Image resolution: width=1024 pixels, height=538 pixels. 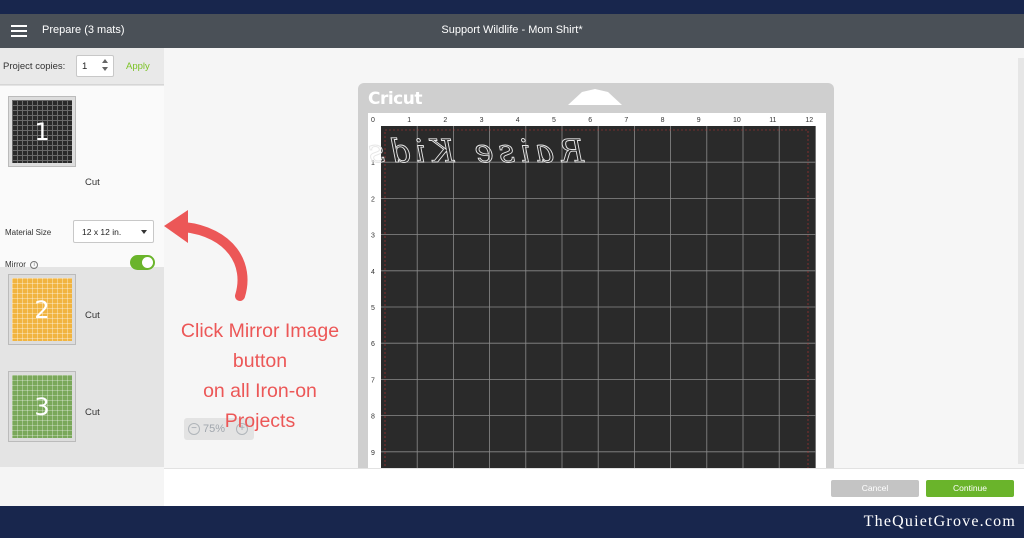 What do you see at coordinates (260, 361) in the screenshot?
I see `annotation-line-2: button` at bounding box center [260, 361].